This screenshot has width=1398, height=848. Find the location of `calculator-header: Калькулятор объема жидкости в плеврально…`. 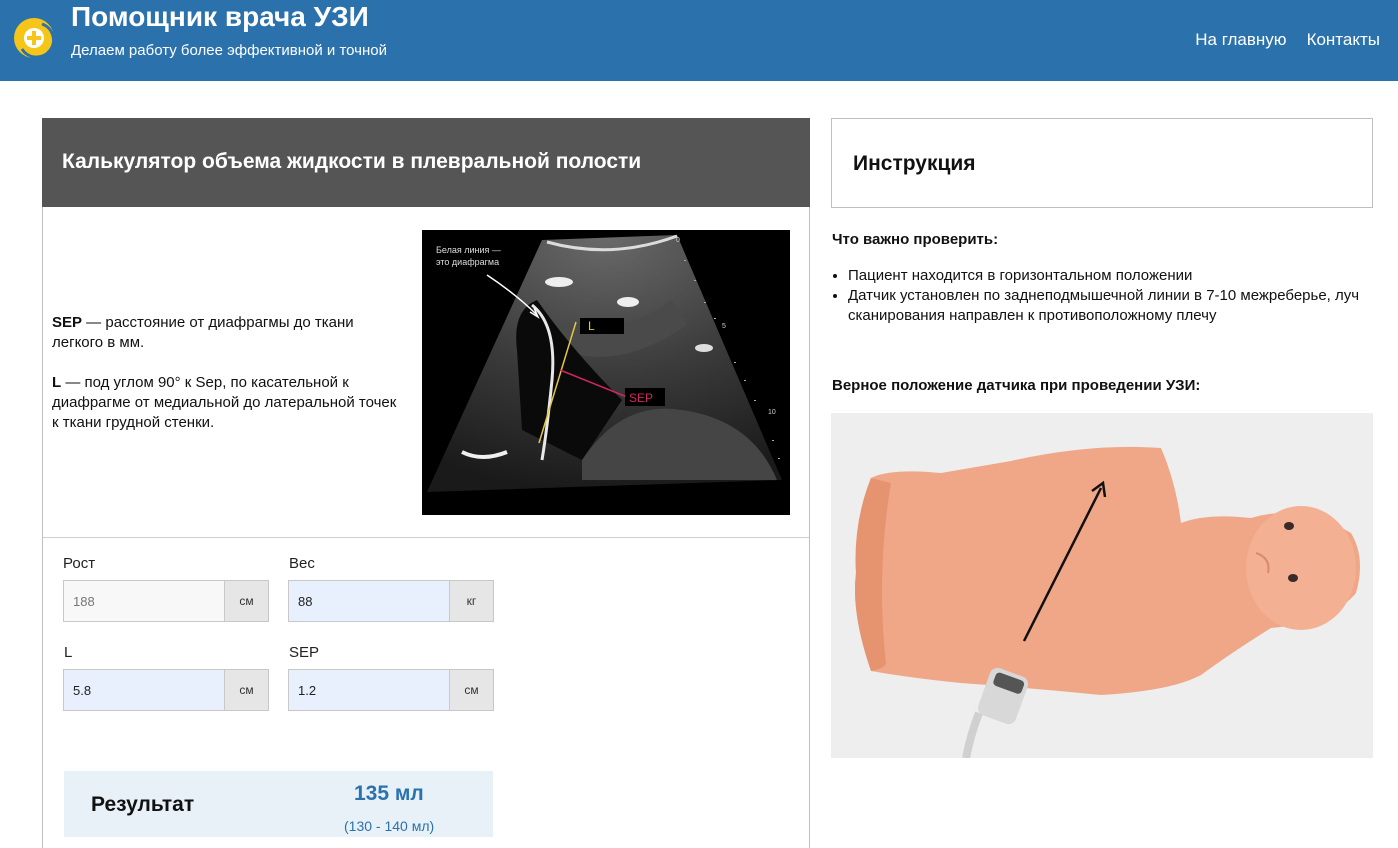

calculator-header: Калькулятор объема жидкости в плеврально… is located at coordinates (426, 162).